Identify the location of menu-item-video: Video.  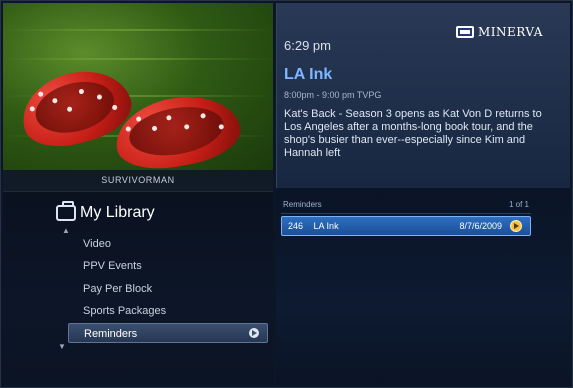
(97, 244).